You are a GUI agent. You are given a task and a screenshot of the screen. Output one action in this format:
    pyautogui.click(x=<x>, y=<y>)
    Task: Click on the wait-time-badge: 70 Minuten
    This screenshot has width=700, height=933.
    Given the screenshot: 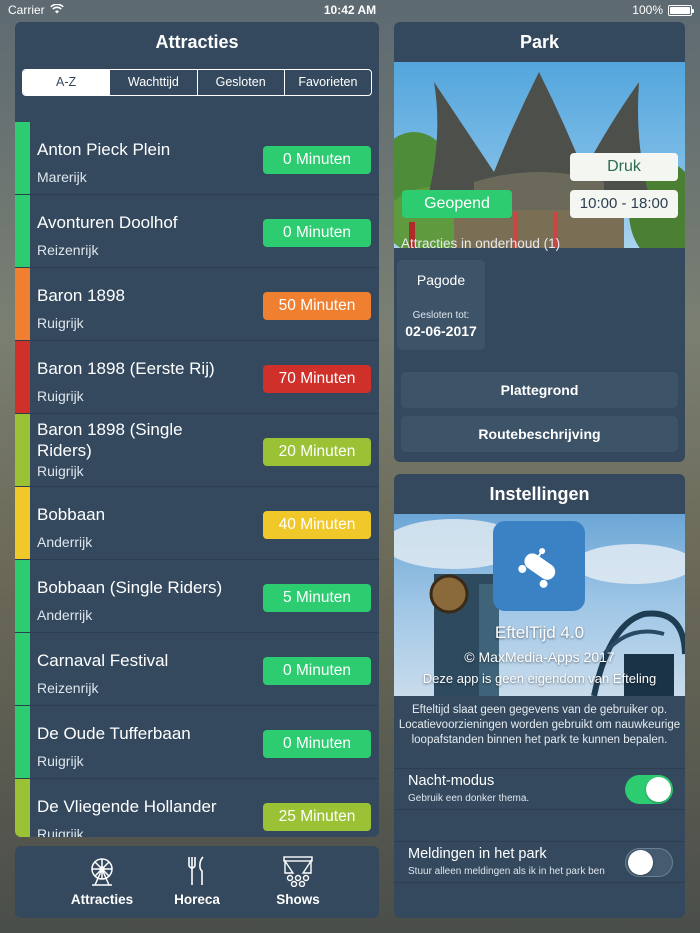 What is the action you would take?
    pyautogui.click(x=317, y=379)
    